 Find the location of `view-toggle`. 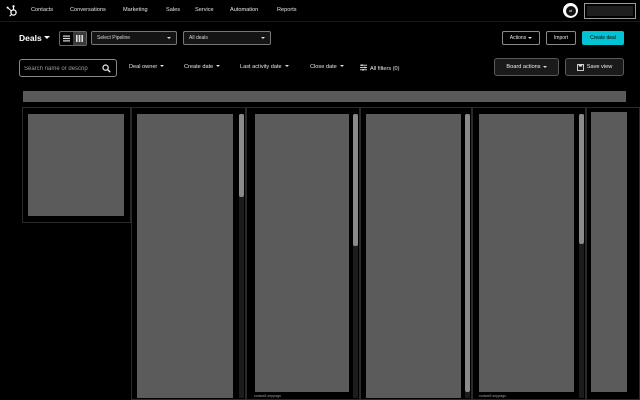

view-toggle is located at coordinates (73, 38).